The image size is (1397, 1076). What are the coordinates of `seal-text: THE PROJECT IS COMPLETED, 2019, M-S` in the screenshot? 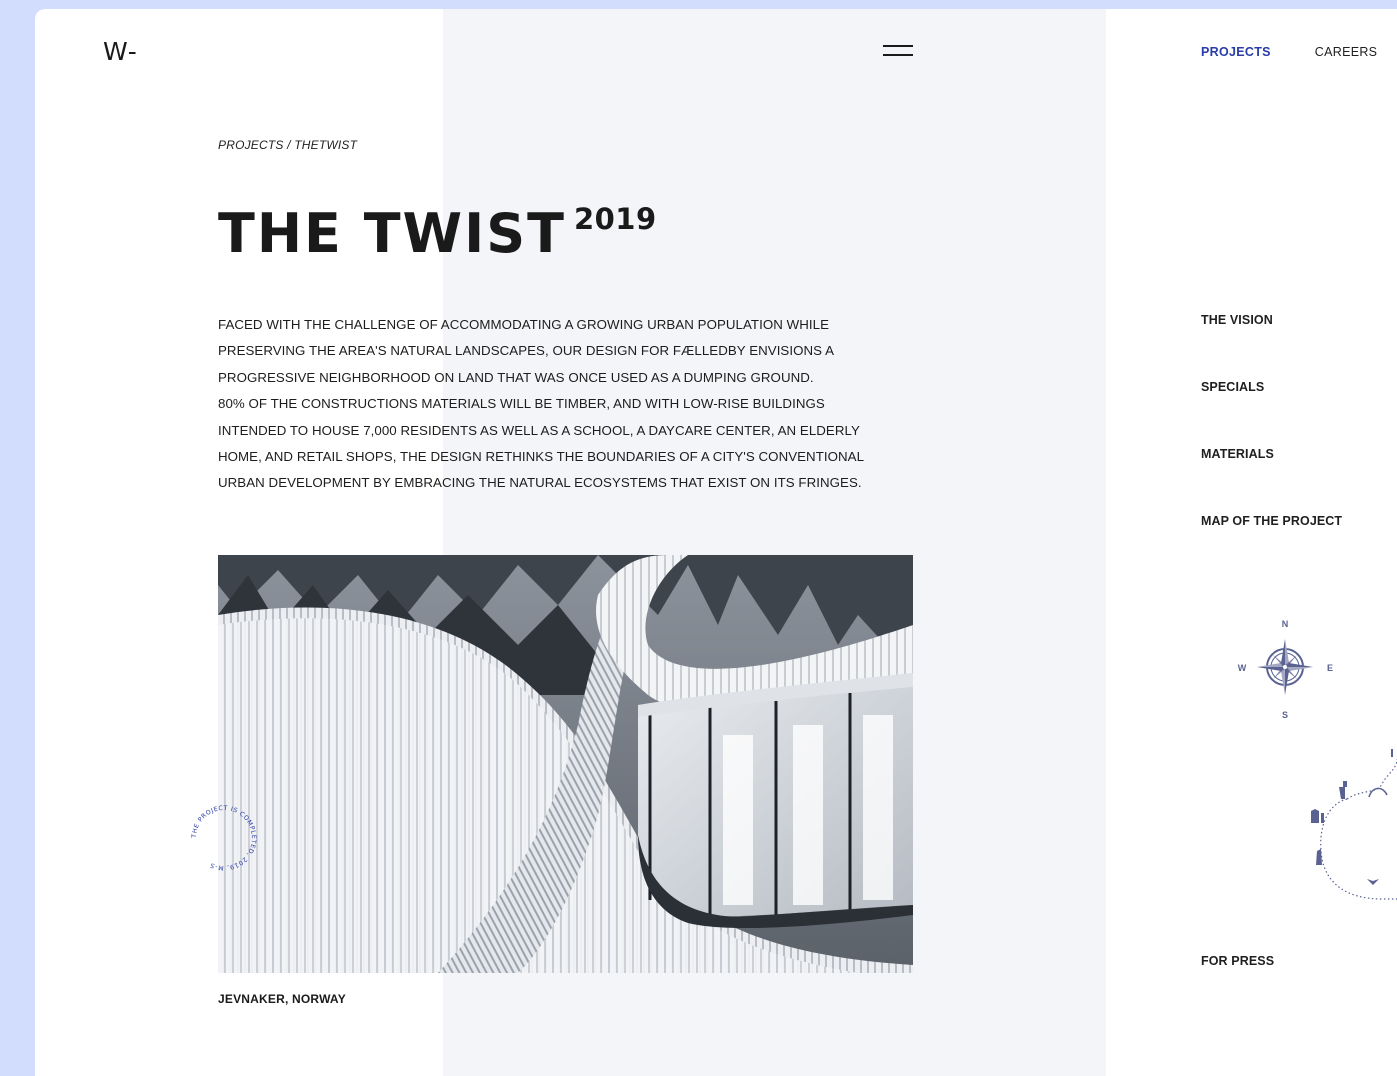 It's located at (224, 838).